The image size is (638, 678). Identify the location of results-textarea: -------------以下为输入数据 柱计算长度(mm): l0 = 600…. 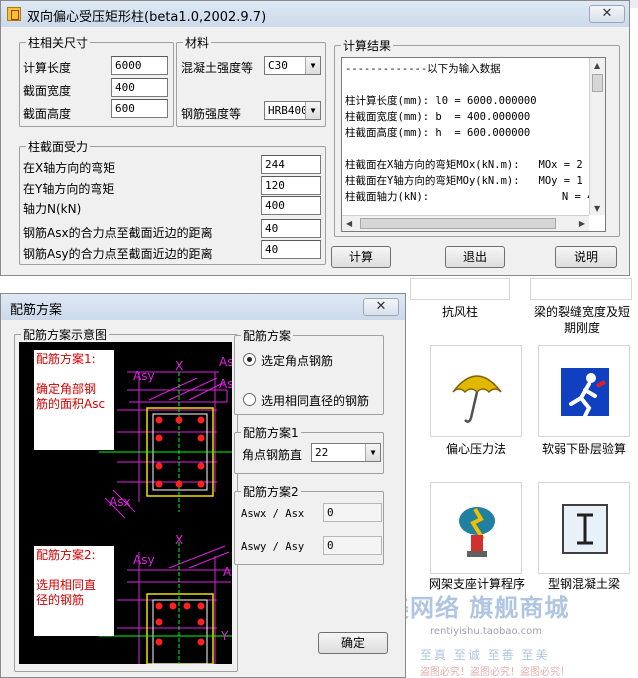
(473, 144).